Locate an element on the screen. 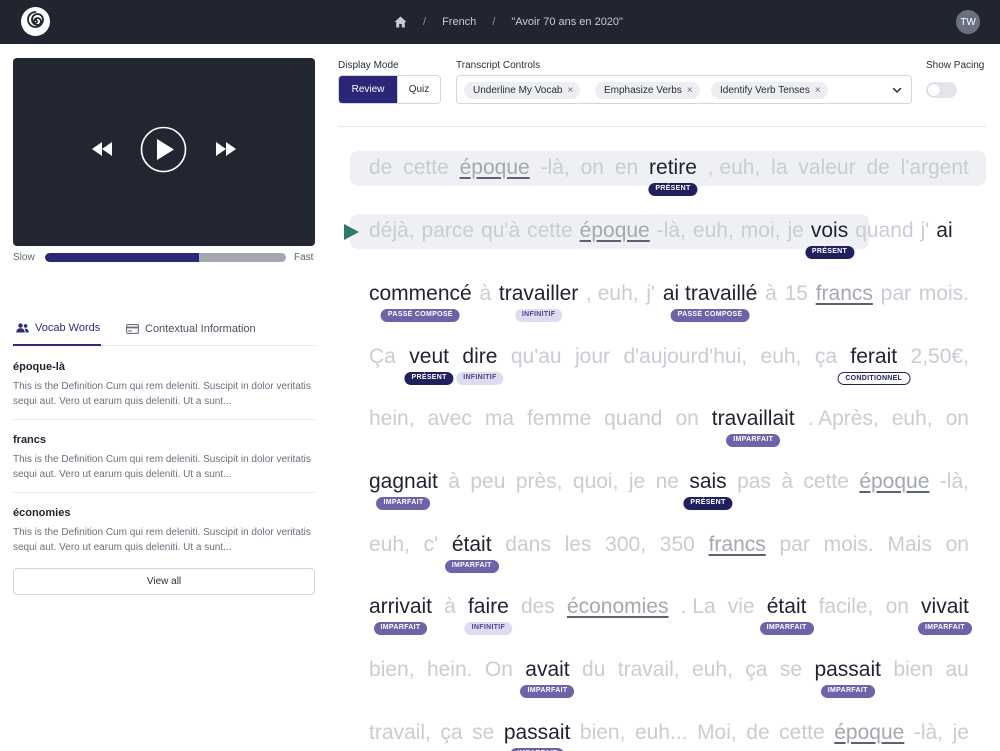 This screenshot has width=1000, height=751. verb-word: ai is located at coordinates (944, 231).